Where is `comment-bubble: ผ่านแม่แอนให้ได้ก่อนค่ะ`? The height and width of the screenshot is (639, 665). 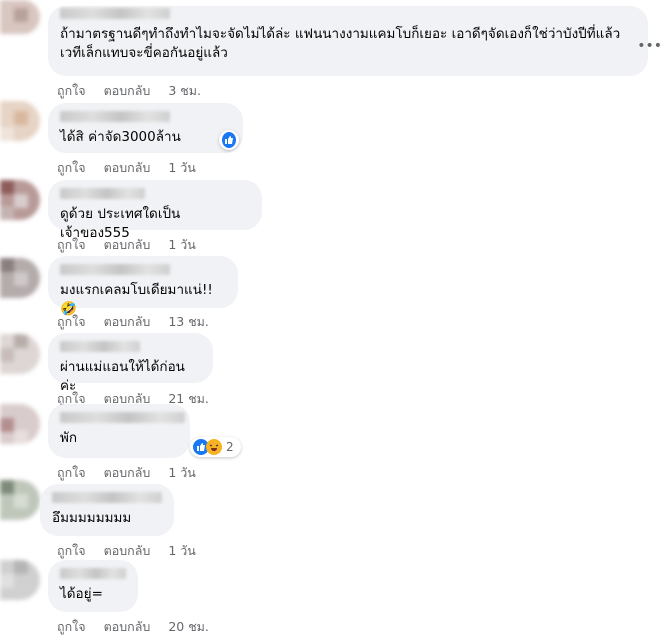
comment-bubble: ผ่านแม่แอนให้ได้ก่อนค่ะ is located at coordinates (130, 363).